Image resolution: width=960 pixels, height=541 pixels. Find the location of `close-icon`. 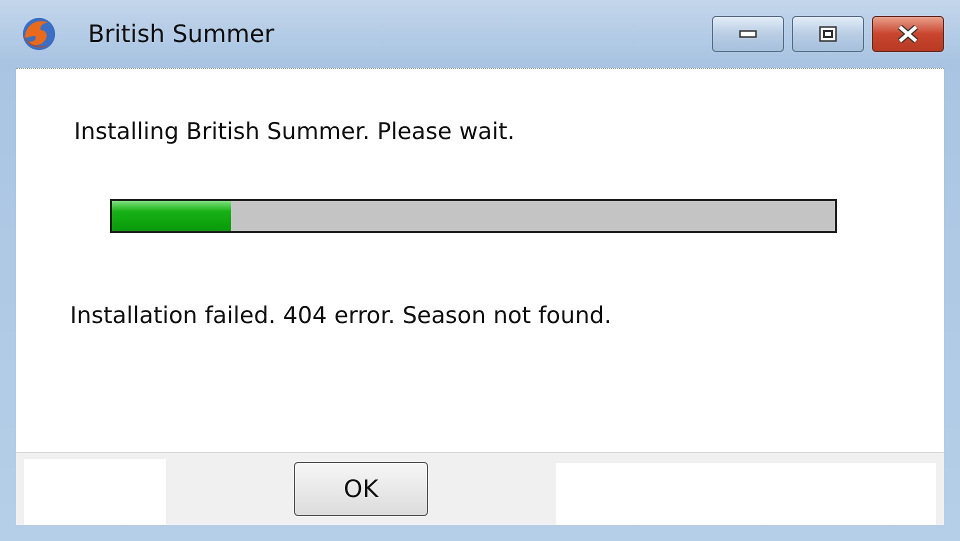

close-icon is located at coordinates (908, 34).